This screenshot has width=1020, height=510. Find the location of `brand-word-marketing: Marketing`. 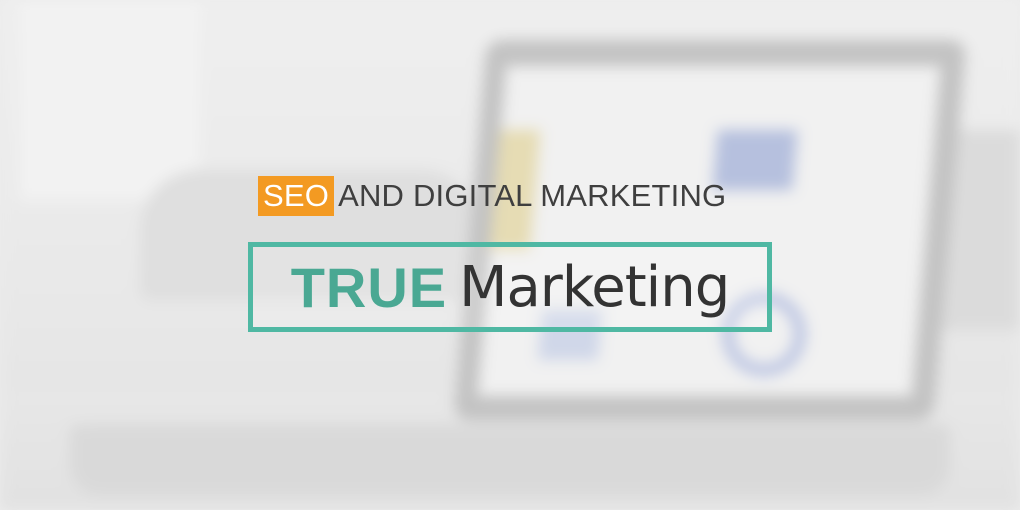

brand-word-marketing: Marketing is located at coordinates (594, 287).